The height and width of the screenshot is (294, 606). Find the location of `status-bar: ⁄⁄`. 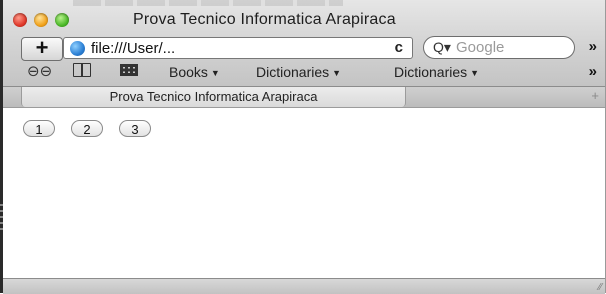

status-bar: ⁄⁄ is located at coordinates (304, 286).